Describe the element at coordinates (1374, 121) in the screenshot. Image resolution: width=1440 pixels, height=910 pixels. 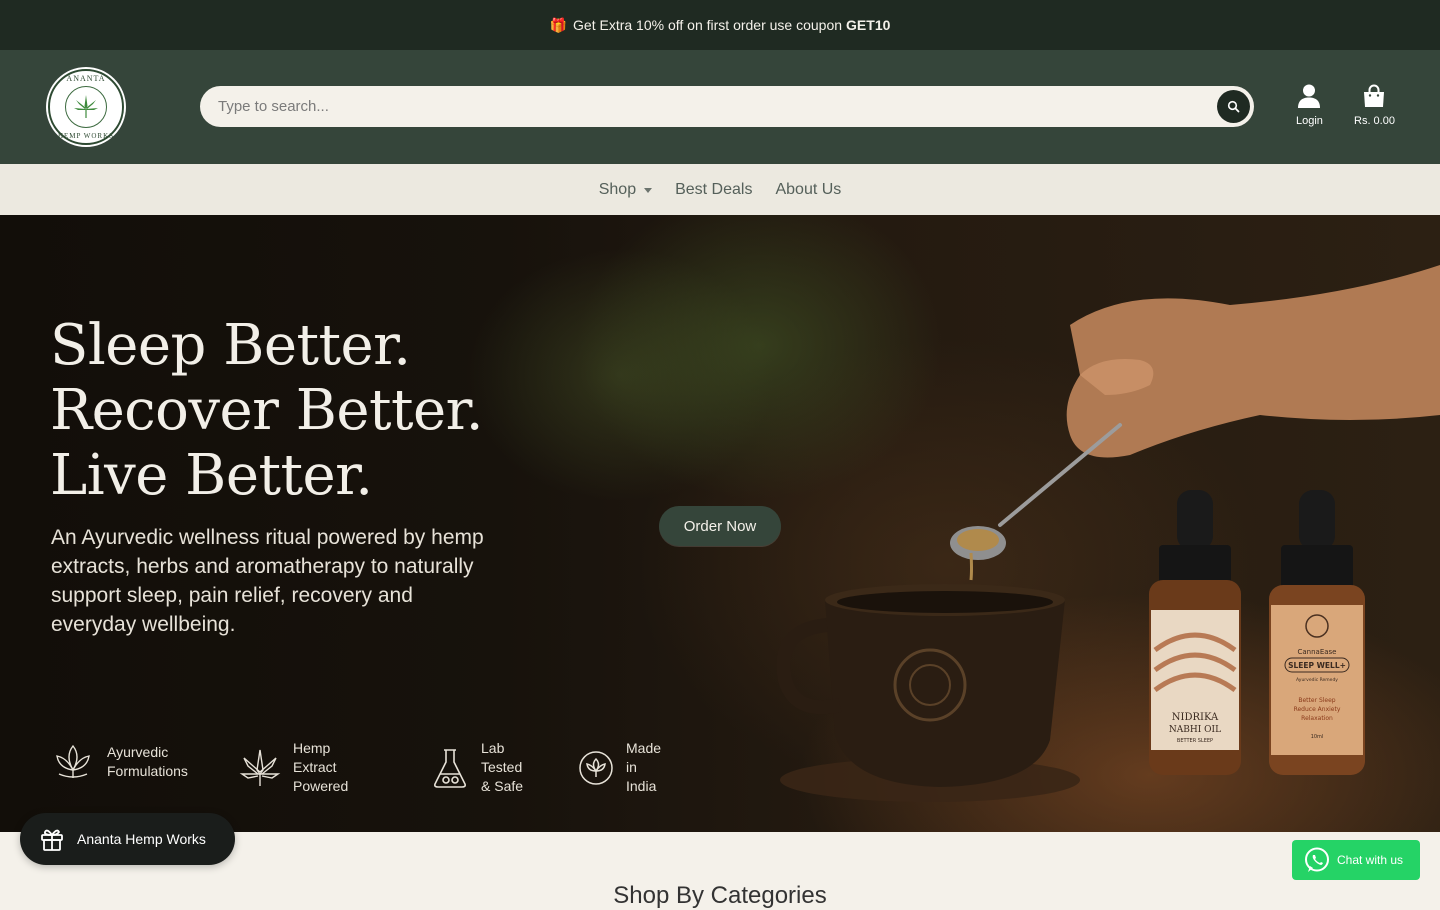
I see `cart-total: Rs. 0.00` at that location.